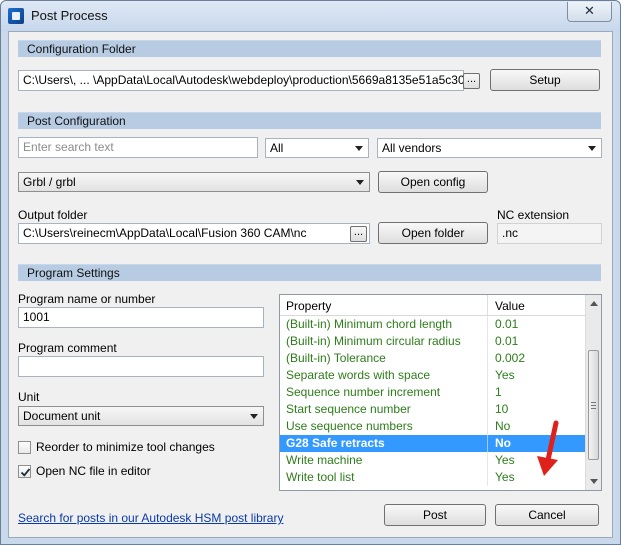  What do you see at coordinates (141, 366) in the screenshot?
I see `program-comment-input` at bounding box center [141, 366].